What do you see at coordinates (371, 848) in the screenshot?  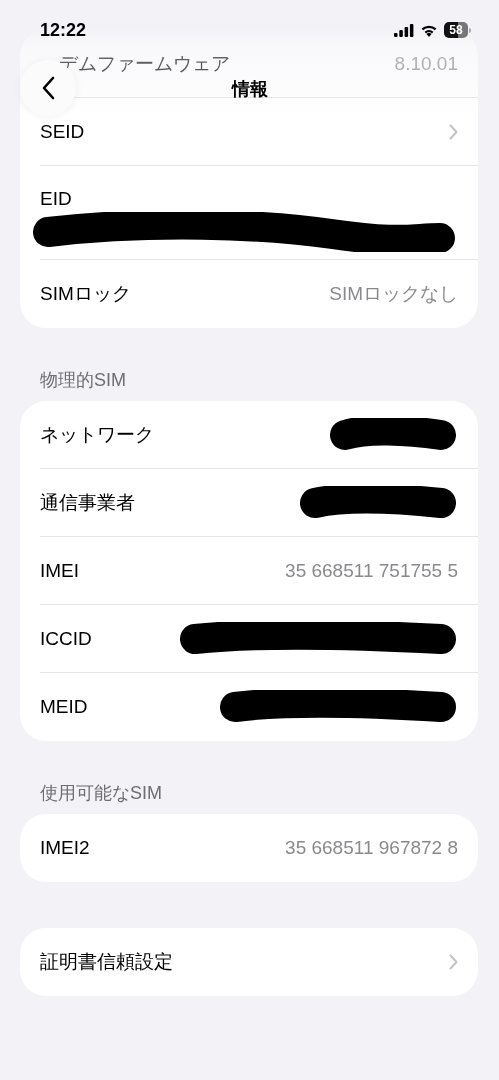 I see `row-value: 35 668511 967872 8` at bounding box center [371, 848].